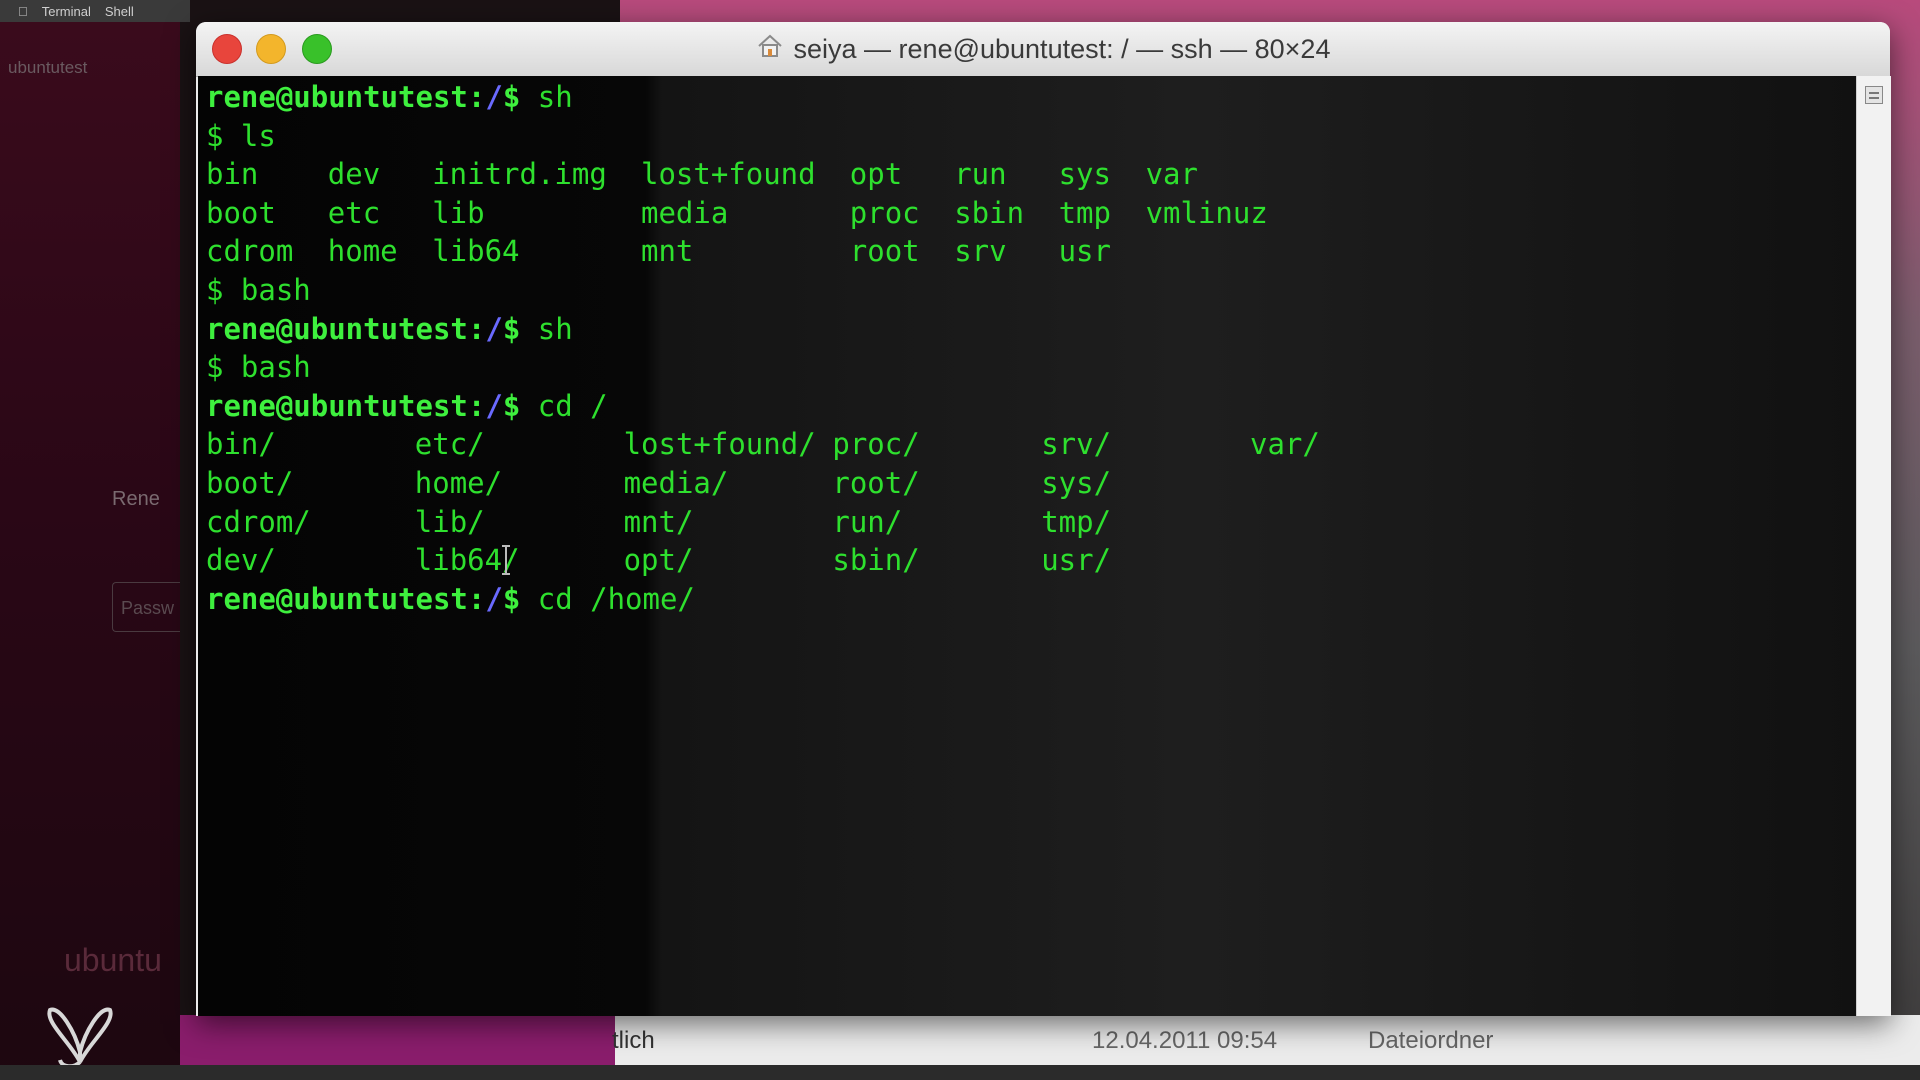 The height and width of the screenshot is (1080, 1920). Describe the element at coordinates (770, 49) in the screenshot. I see `home-folder-icon` at that location.